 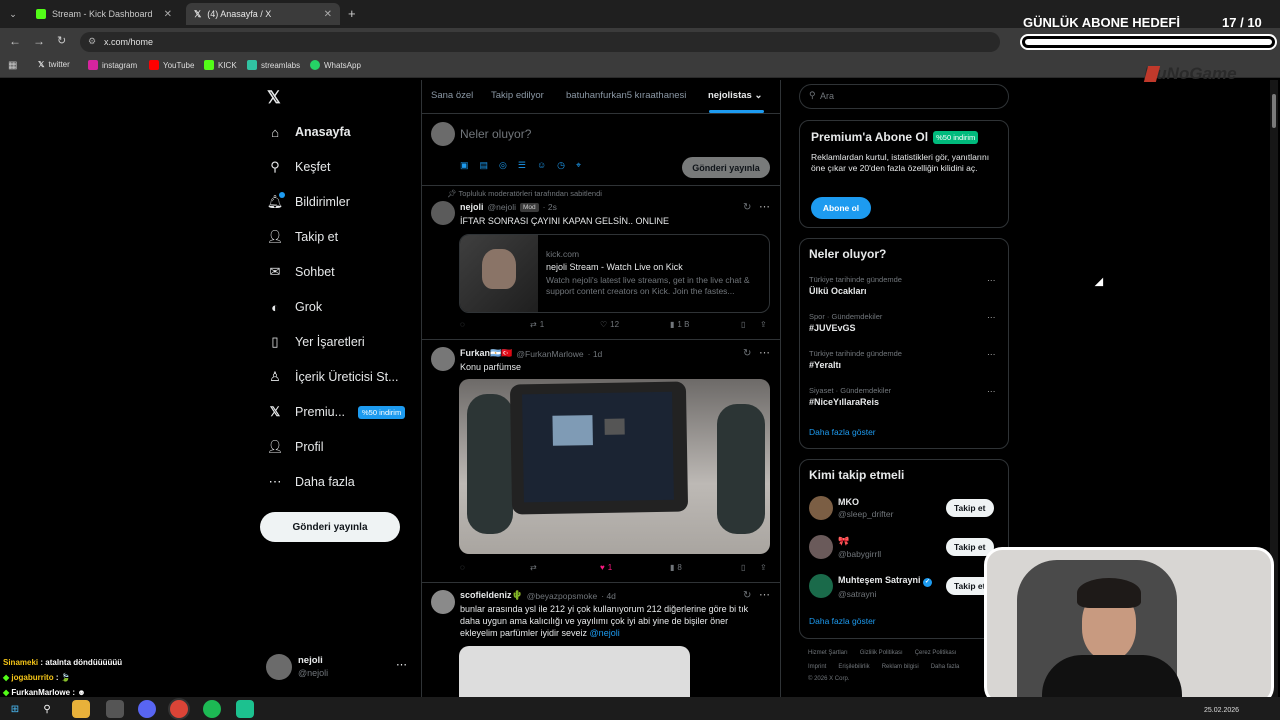 What do you see at coordinates (502, 207) in the screenshot?
I see `author-handle: @nejoli` at bounding box center [502, 207].